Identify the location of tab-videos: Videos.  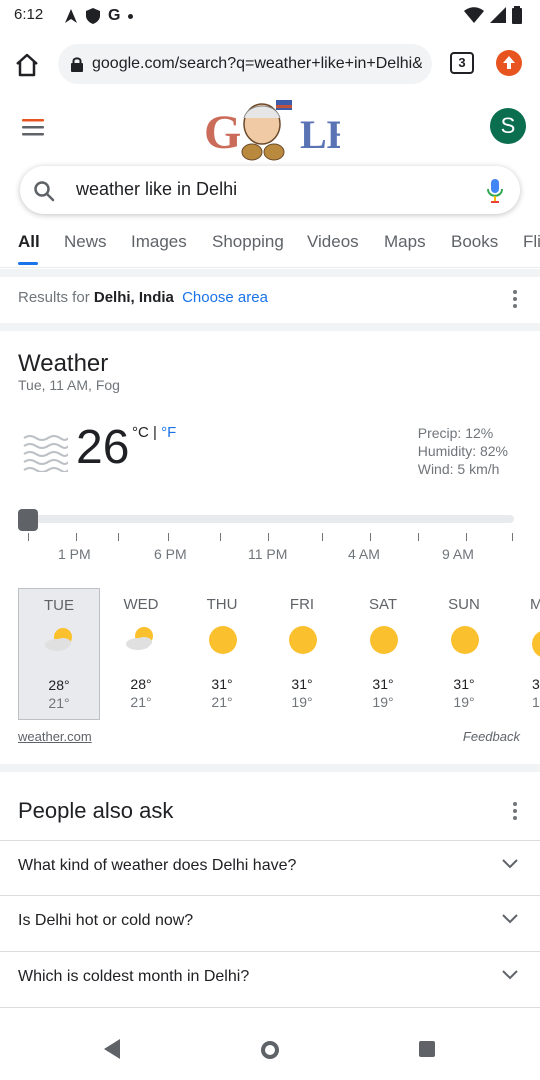
(333, 242).